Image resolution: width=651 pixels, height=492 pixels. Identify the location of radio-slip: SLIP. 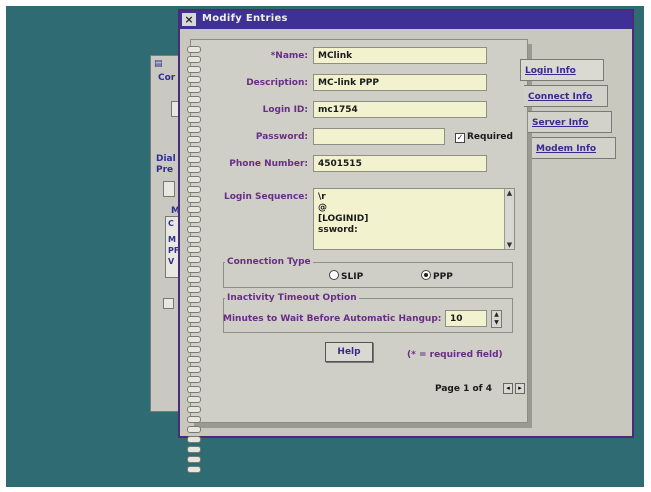
(346, 276).